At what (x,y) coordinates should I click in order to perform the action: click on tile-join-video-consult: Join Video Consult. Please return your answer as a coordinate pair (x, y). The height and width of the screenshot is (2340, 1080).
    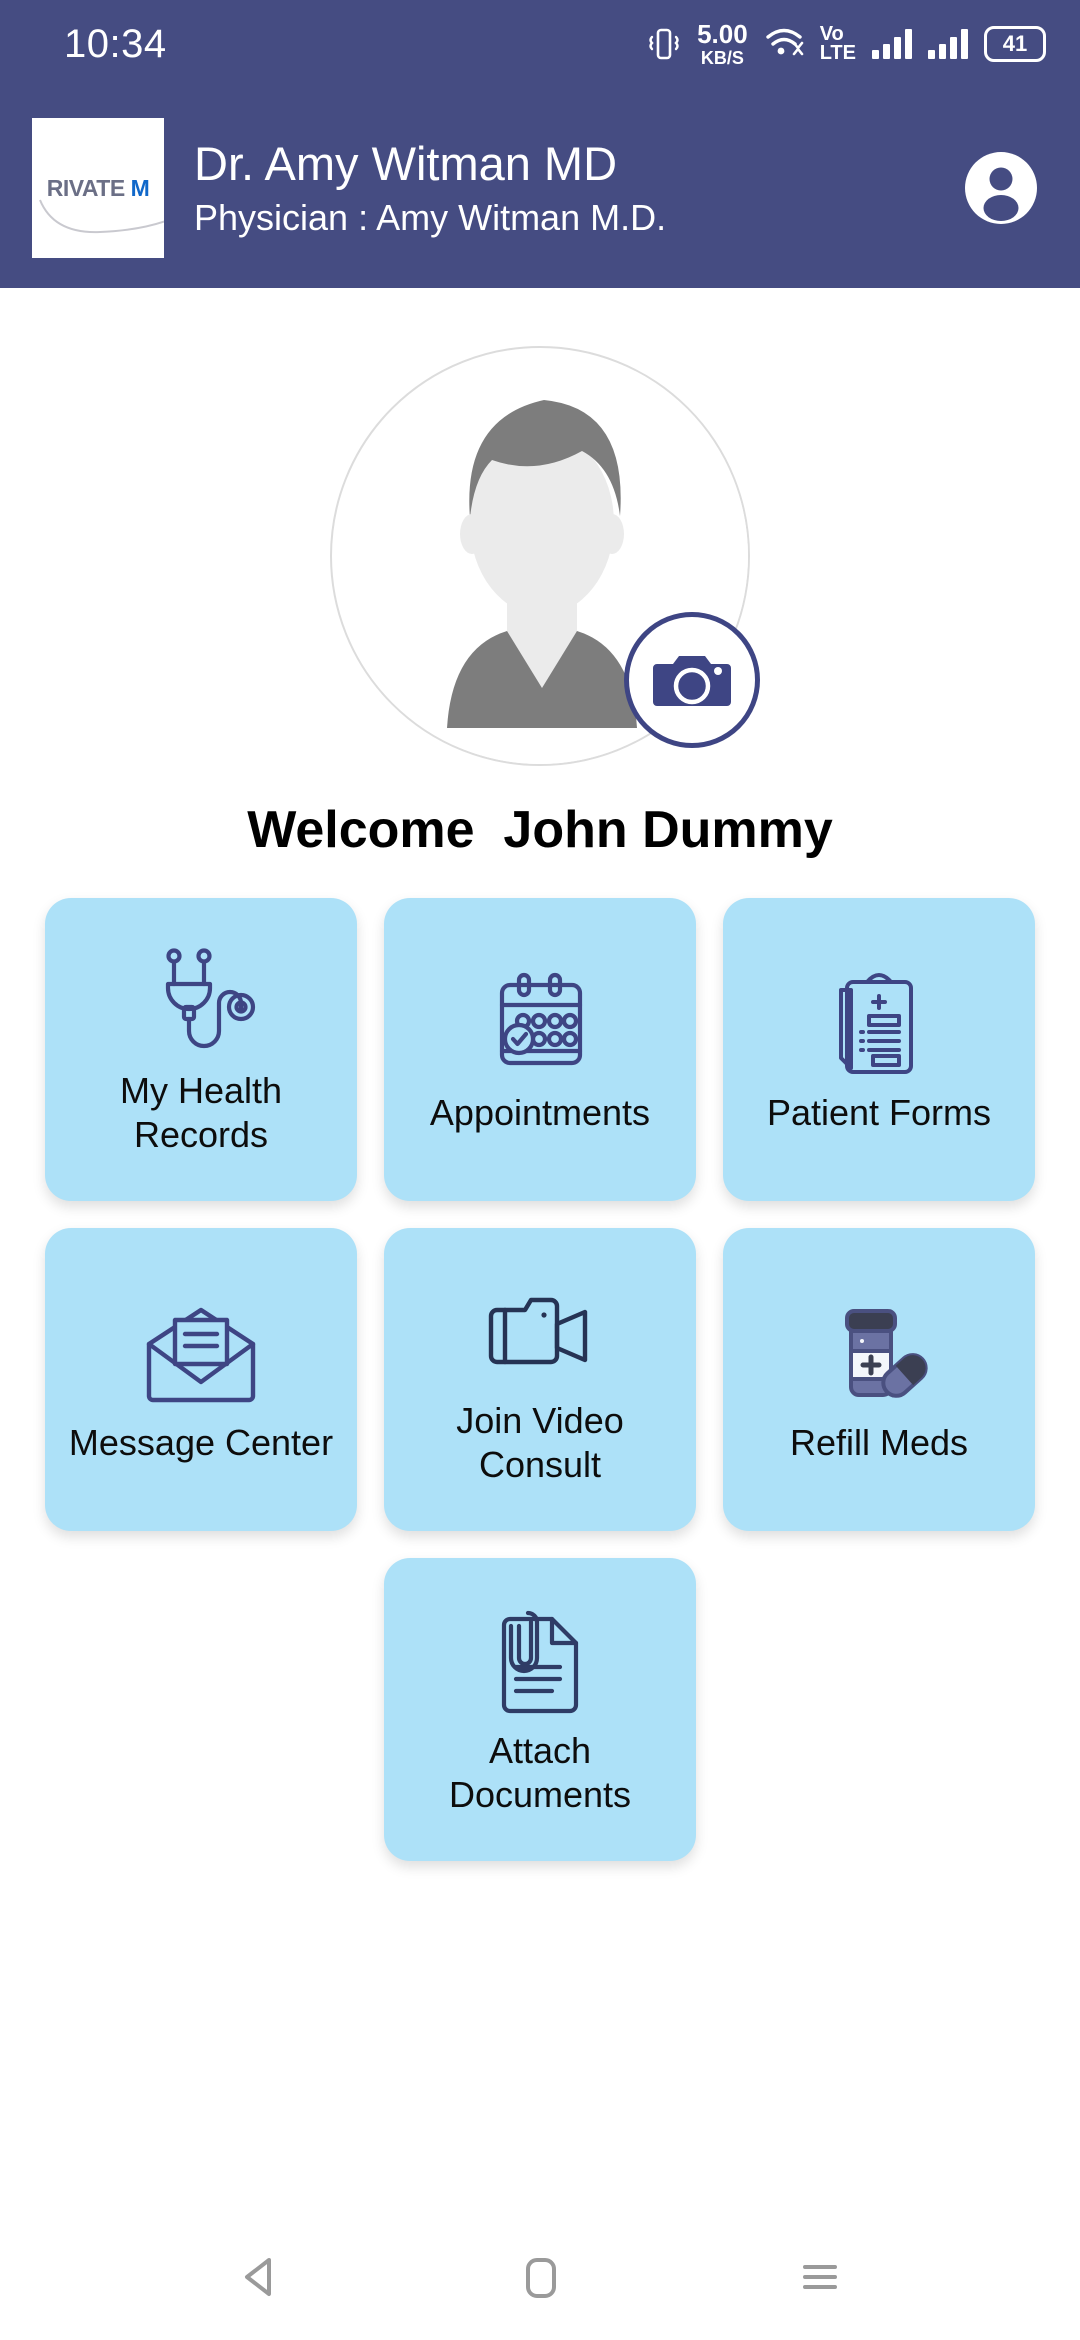
    Looking at the image, I should click on (540, 1379).